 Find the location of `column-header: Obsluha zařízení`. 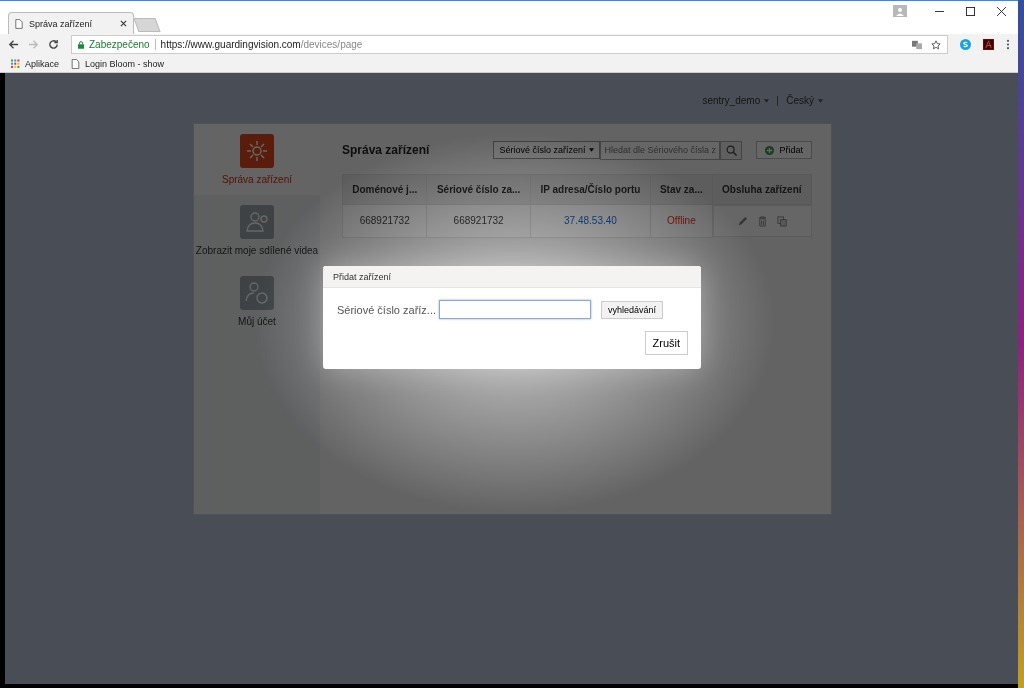

column-header: Obsluha zařízení is located at coordinates (762, 189).